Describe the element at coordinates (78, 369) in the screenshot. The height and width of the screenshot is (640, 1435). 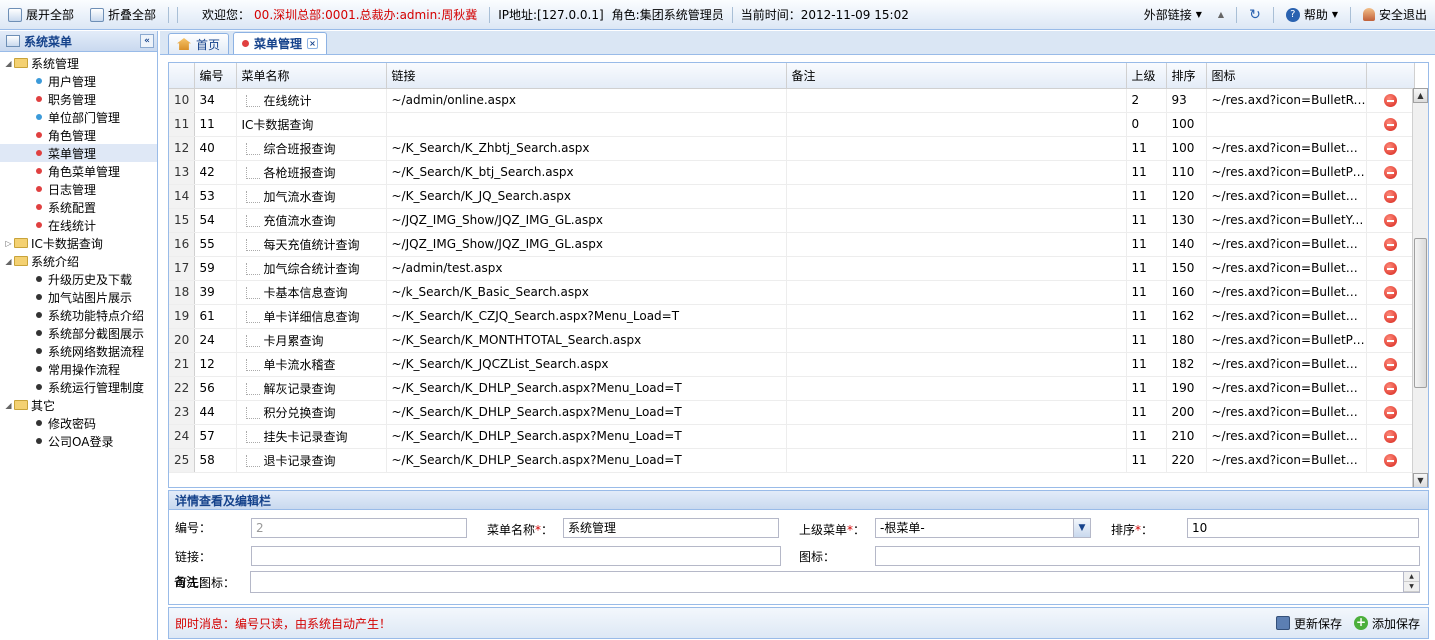
I see `tree-item: 常用操作流程` at that location.